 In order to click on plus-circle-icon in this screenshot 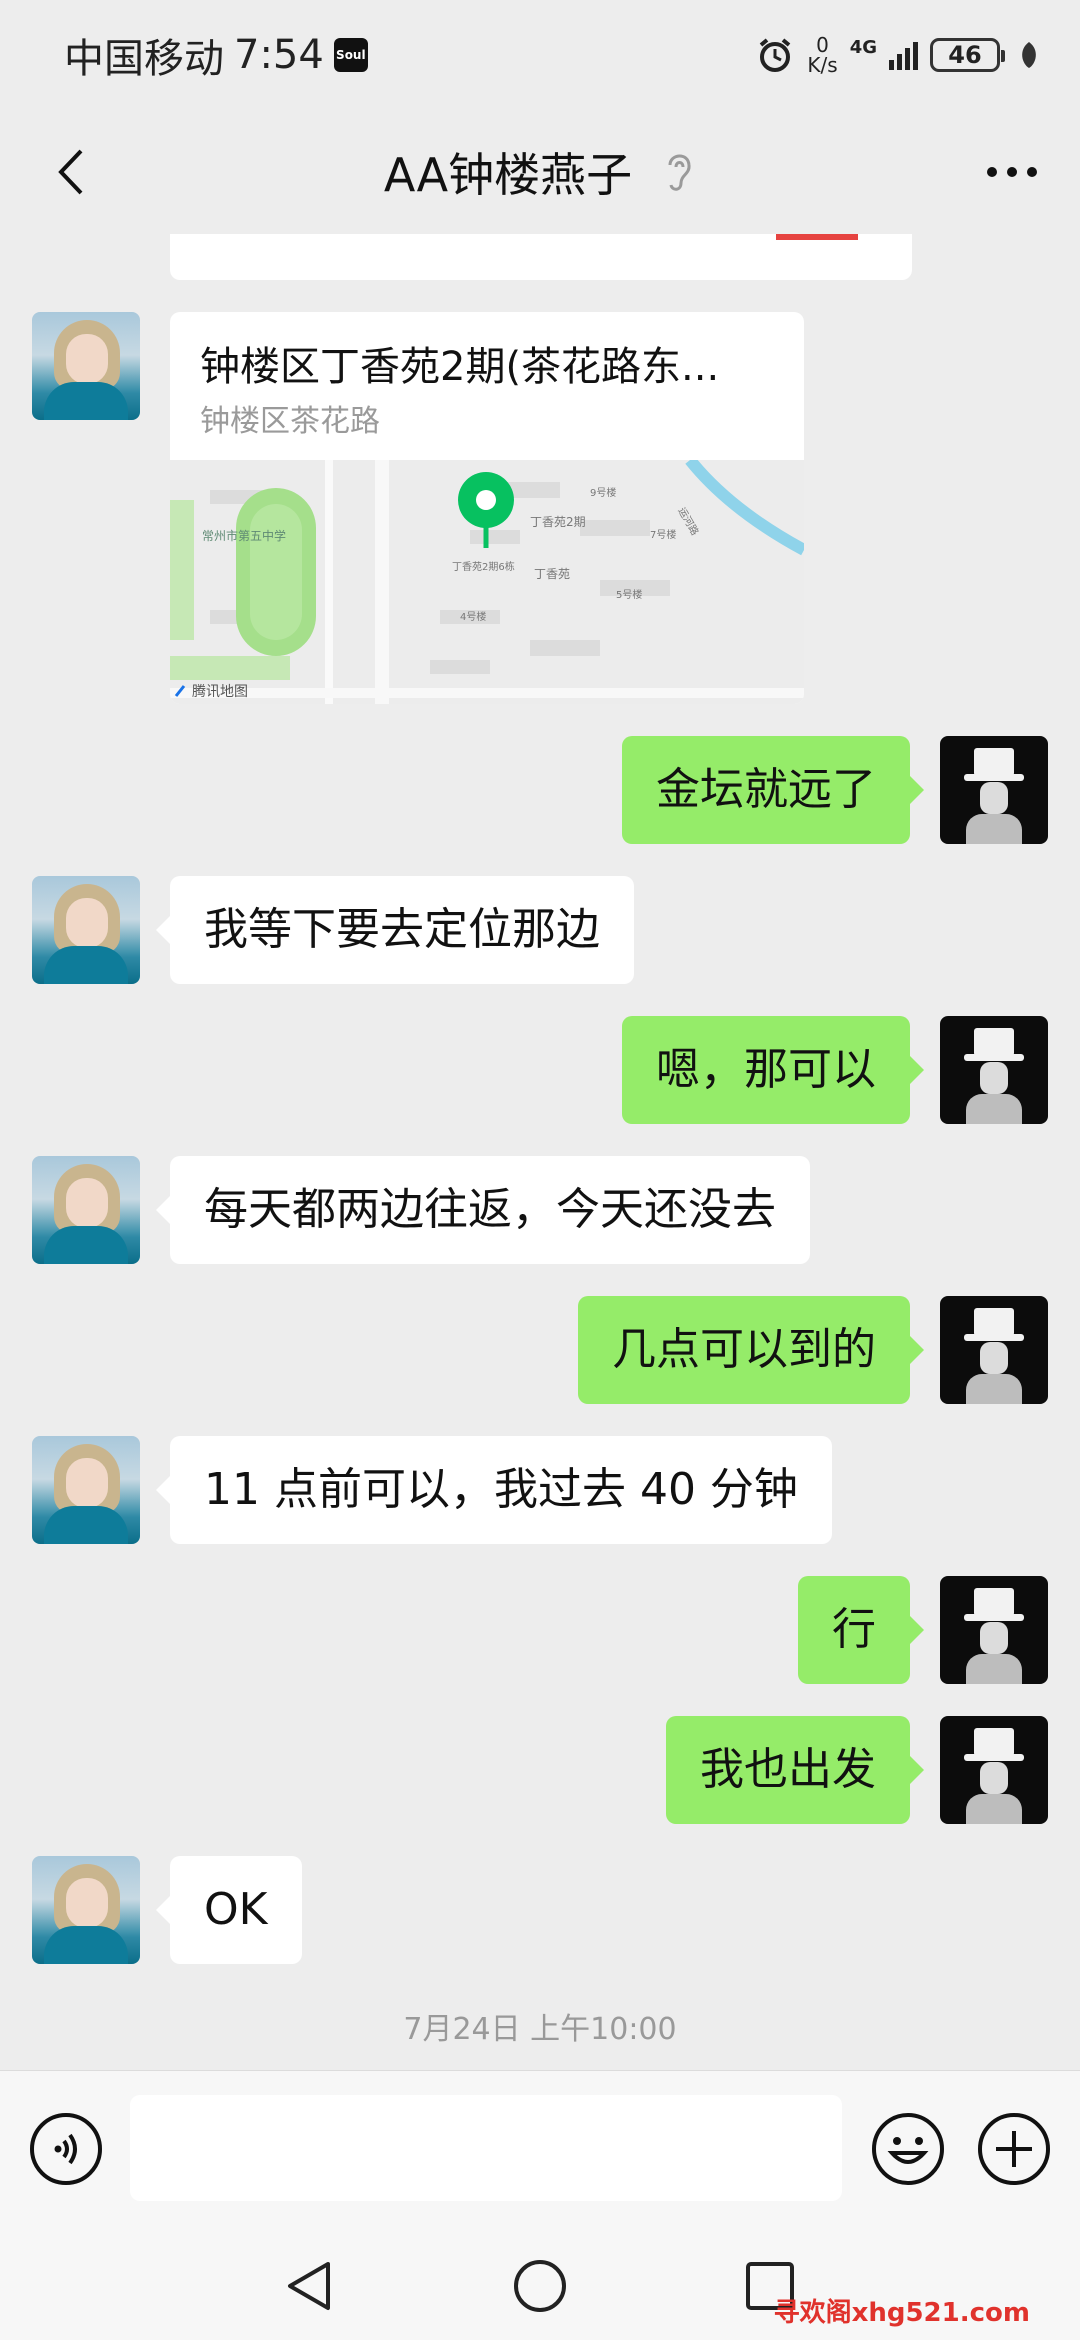, I will do `click(1014, 2149)`.